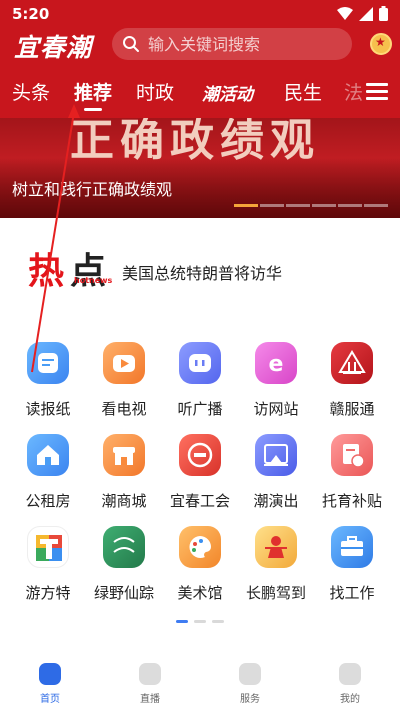  Describe the element at coordinates (200, 14) in the screenshot. I see `status-bar: 5:20` at that location.